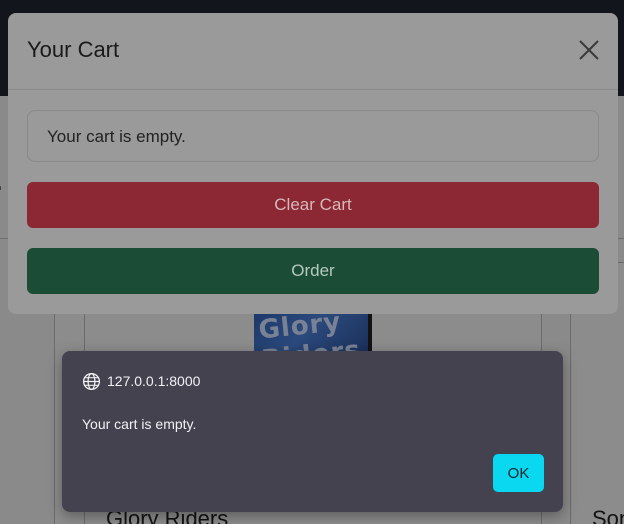 The image size is (624, 524). Describe the element at coordinates (154, 381) in the screenshot. I see `alert-origin-text: 127.0.0.1:8000` at that location.